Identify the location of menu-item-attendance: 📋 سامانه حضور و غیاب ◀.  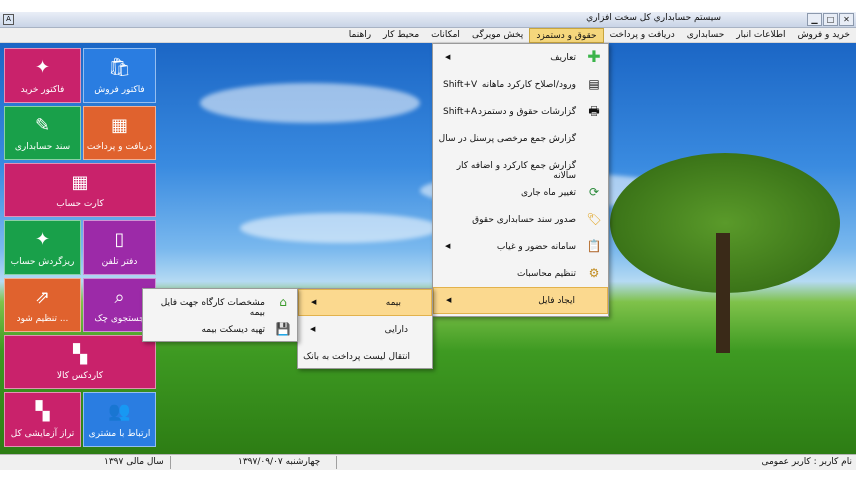
(520, 246).